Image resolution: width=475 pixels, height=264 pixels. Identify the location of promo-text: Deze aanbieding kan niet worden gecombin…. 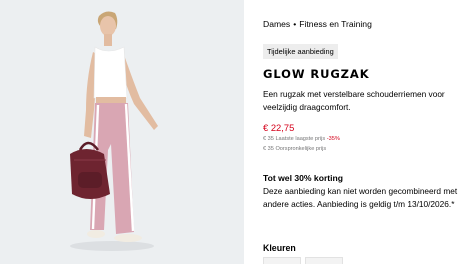
(360, 197).